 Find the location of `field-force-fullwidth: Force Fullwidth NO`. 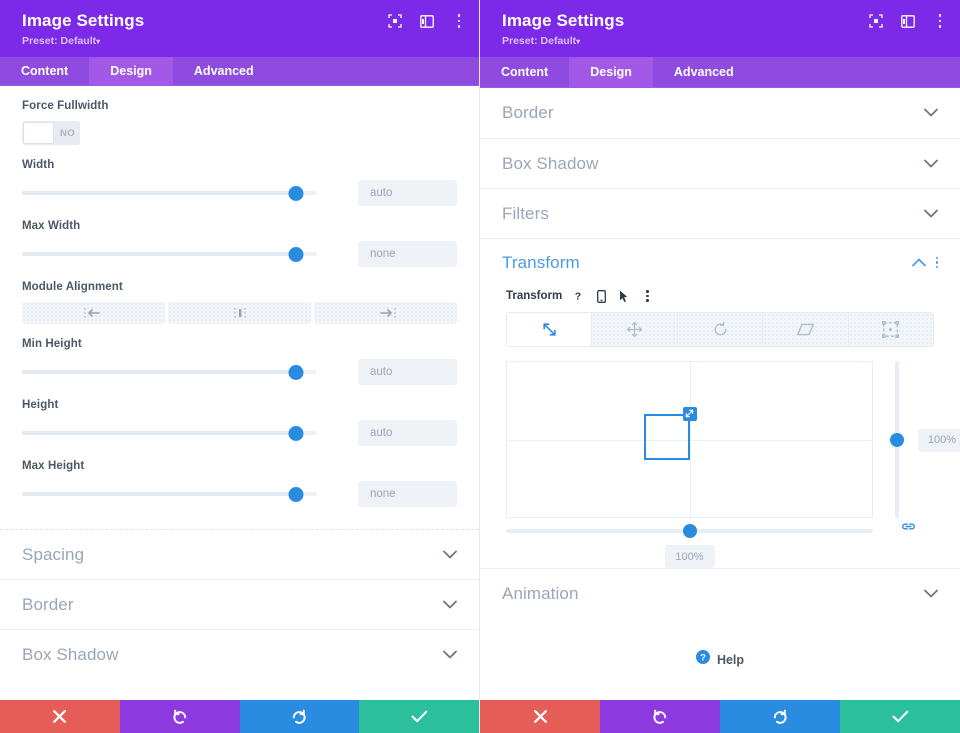

field-force-fullwidth: Force Fullwidth NO is located at coordinates (239, 122).